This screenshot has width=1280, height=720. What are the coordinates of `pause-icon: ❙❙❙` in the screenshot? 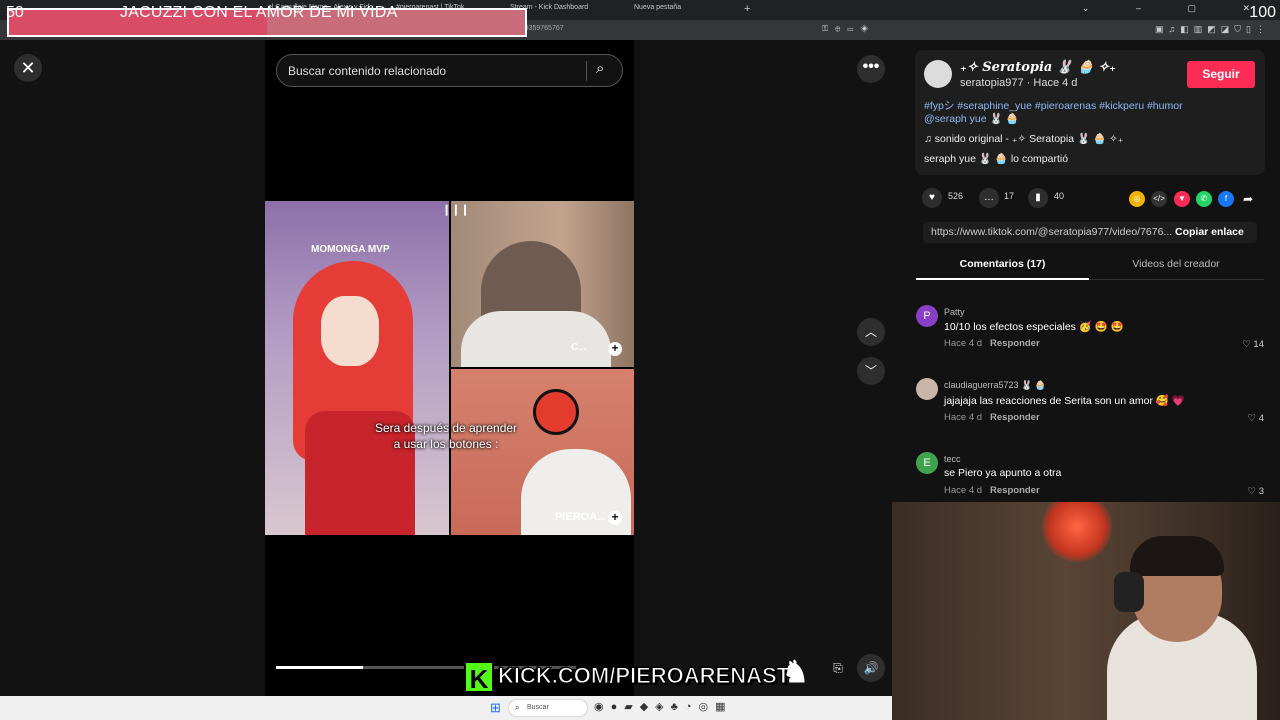 It's located at (456, 209).